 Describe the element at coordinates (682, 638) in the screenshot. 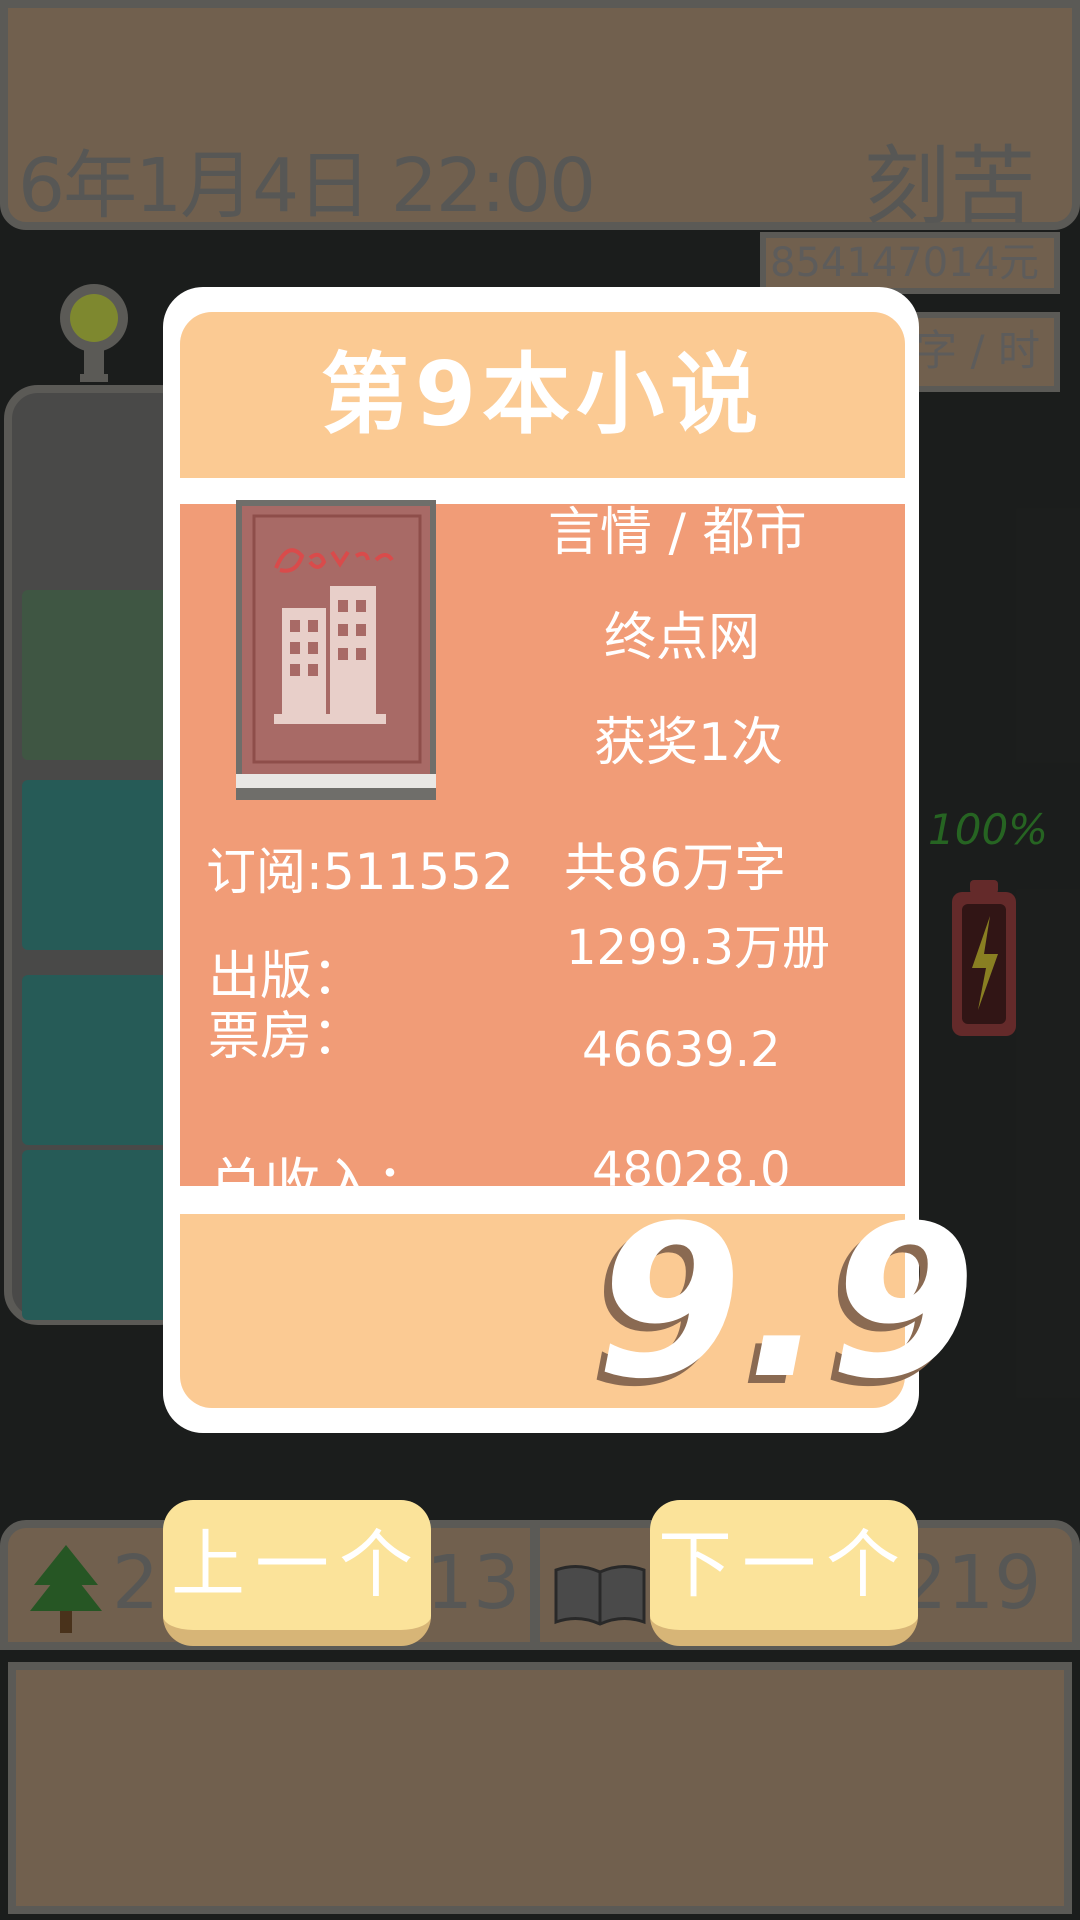

I see `novel-platform: 终点网` at that location.